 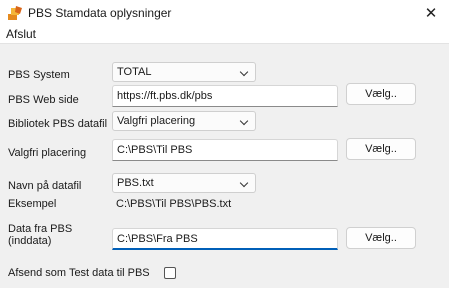 I want to click on valgfri-label: Valgfri placering, so click(x=47, y=153).